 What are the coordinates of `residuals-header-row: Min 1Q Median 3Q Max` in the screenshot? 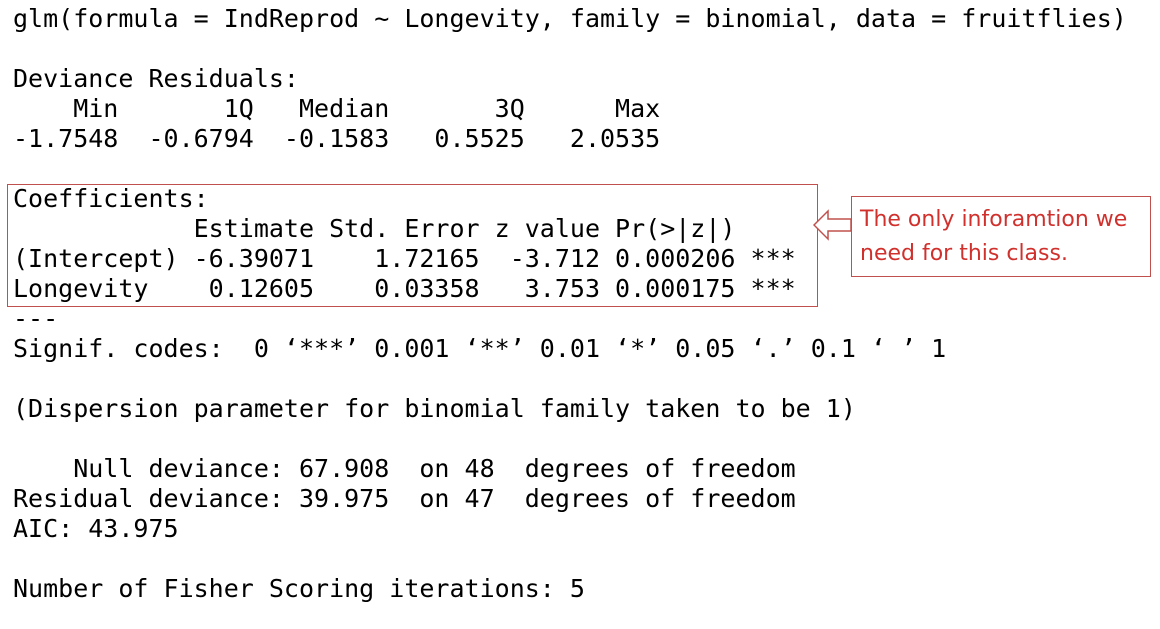 It's located at (337, 108).